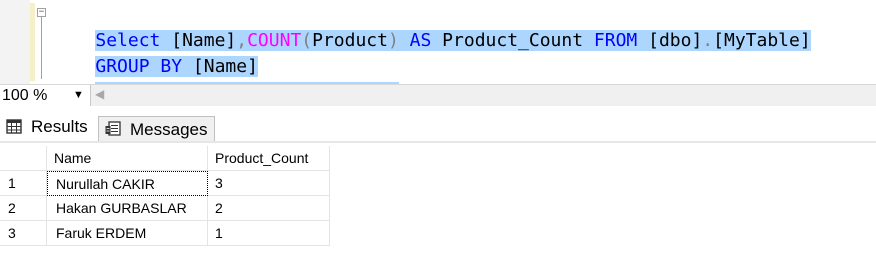 The image size is (876, 270). I want to click on grid-icon, so click(14, 126).